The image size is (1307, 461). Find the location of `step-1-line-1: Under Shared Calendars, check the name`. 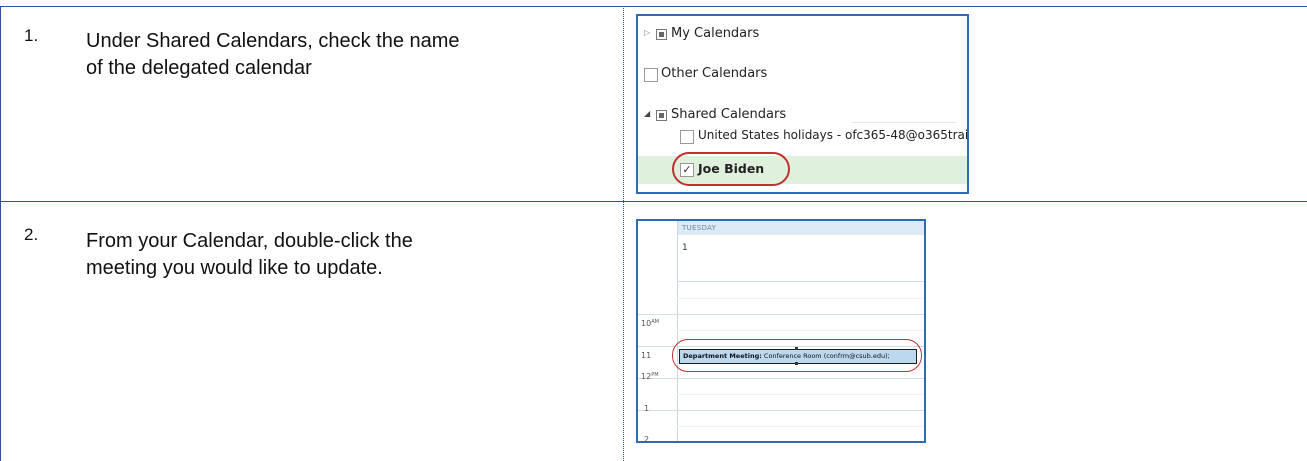

step-1-line-1: Under Shared Calendars, check the name is located at coordinates (273, 41).